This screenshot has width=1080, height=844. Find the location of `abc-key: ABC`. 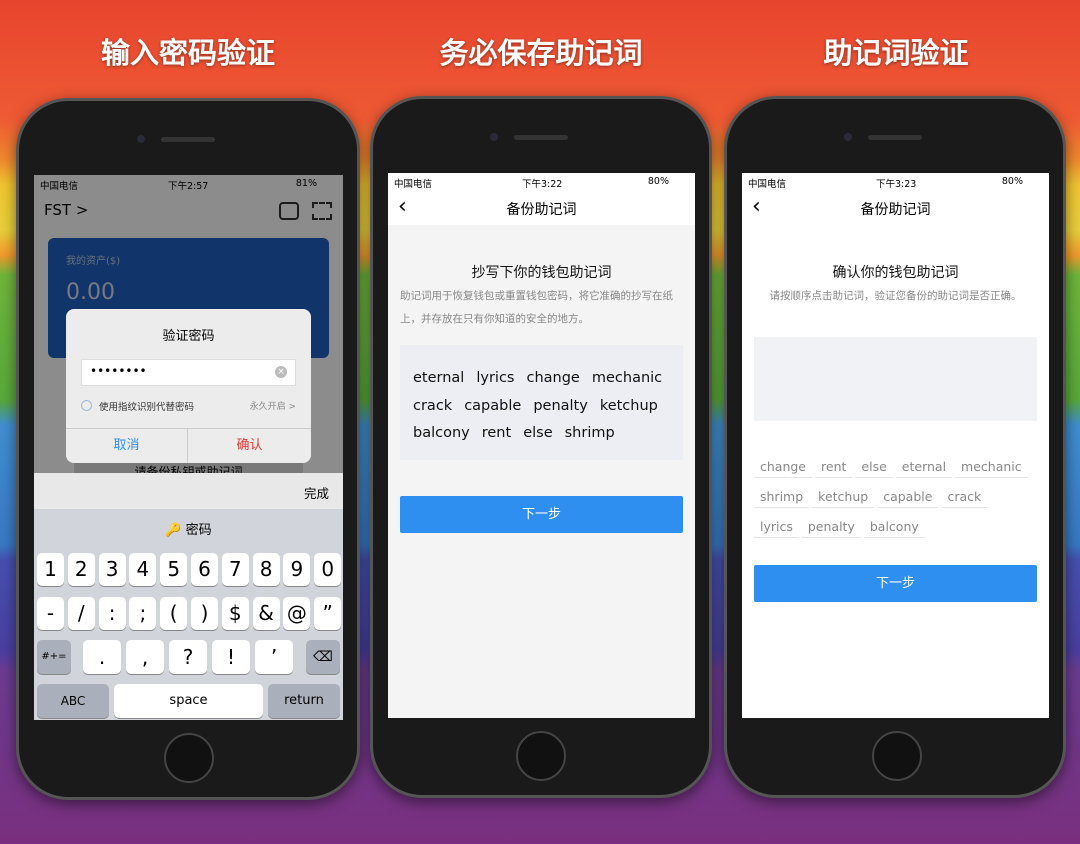

abc-key: ABC is located at coordinates (73, 701).